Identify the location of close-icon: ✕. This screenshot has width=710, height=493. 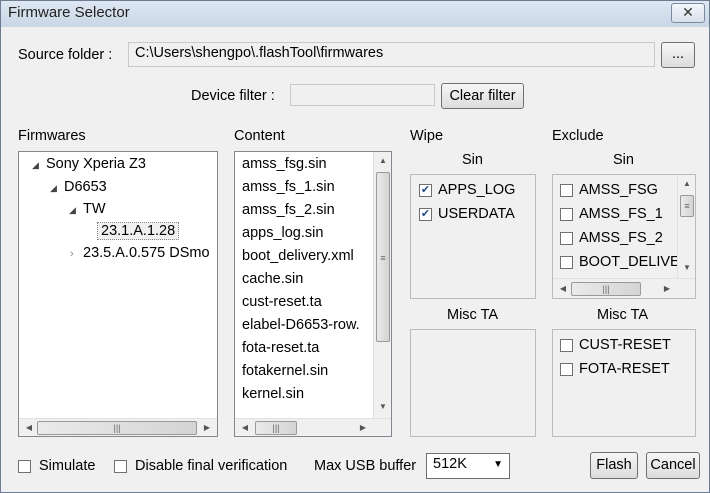
(688, 12).